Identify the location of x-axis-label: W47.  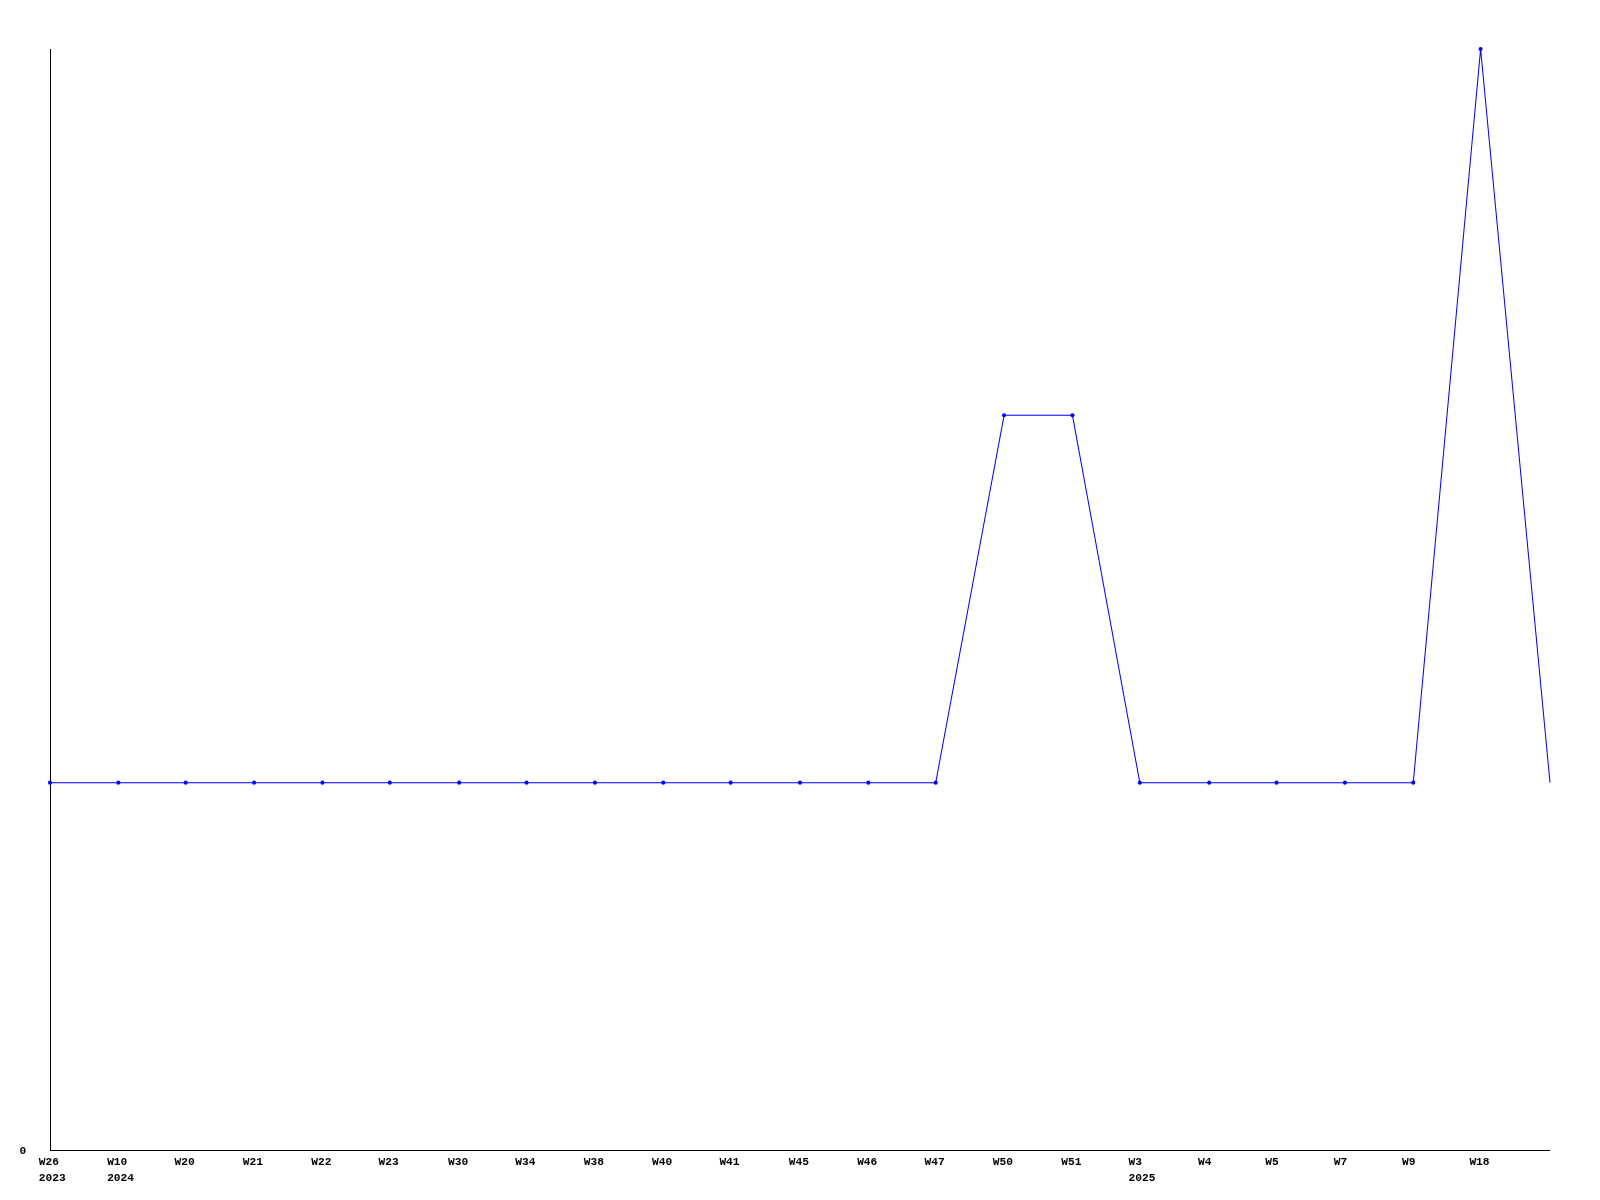
(934, 1162).